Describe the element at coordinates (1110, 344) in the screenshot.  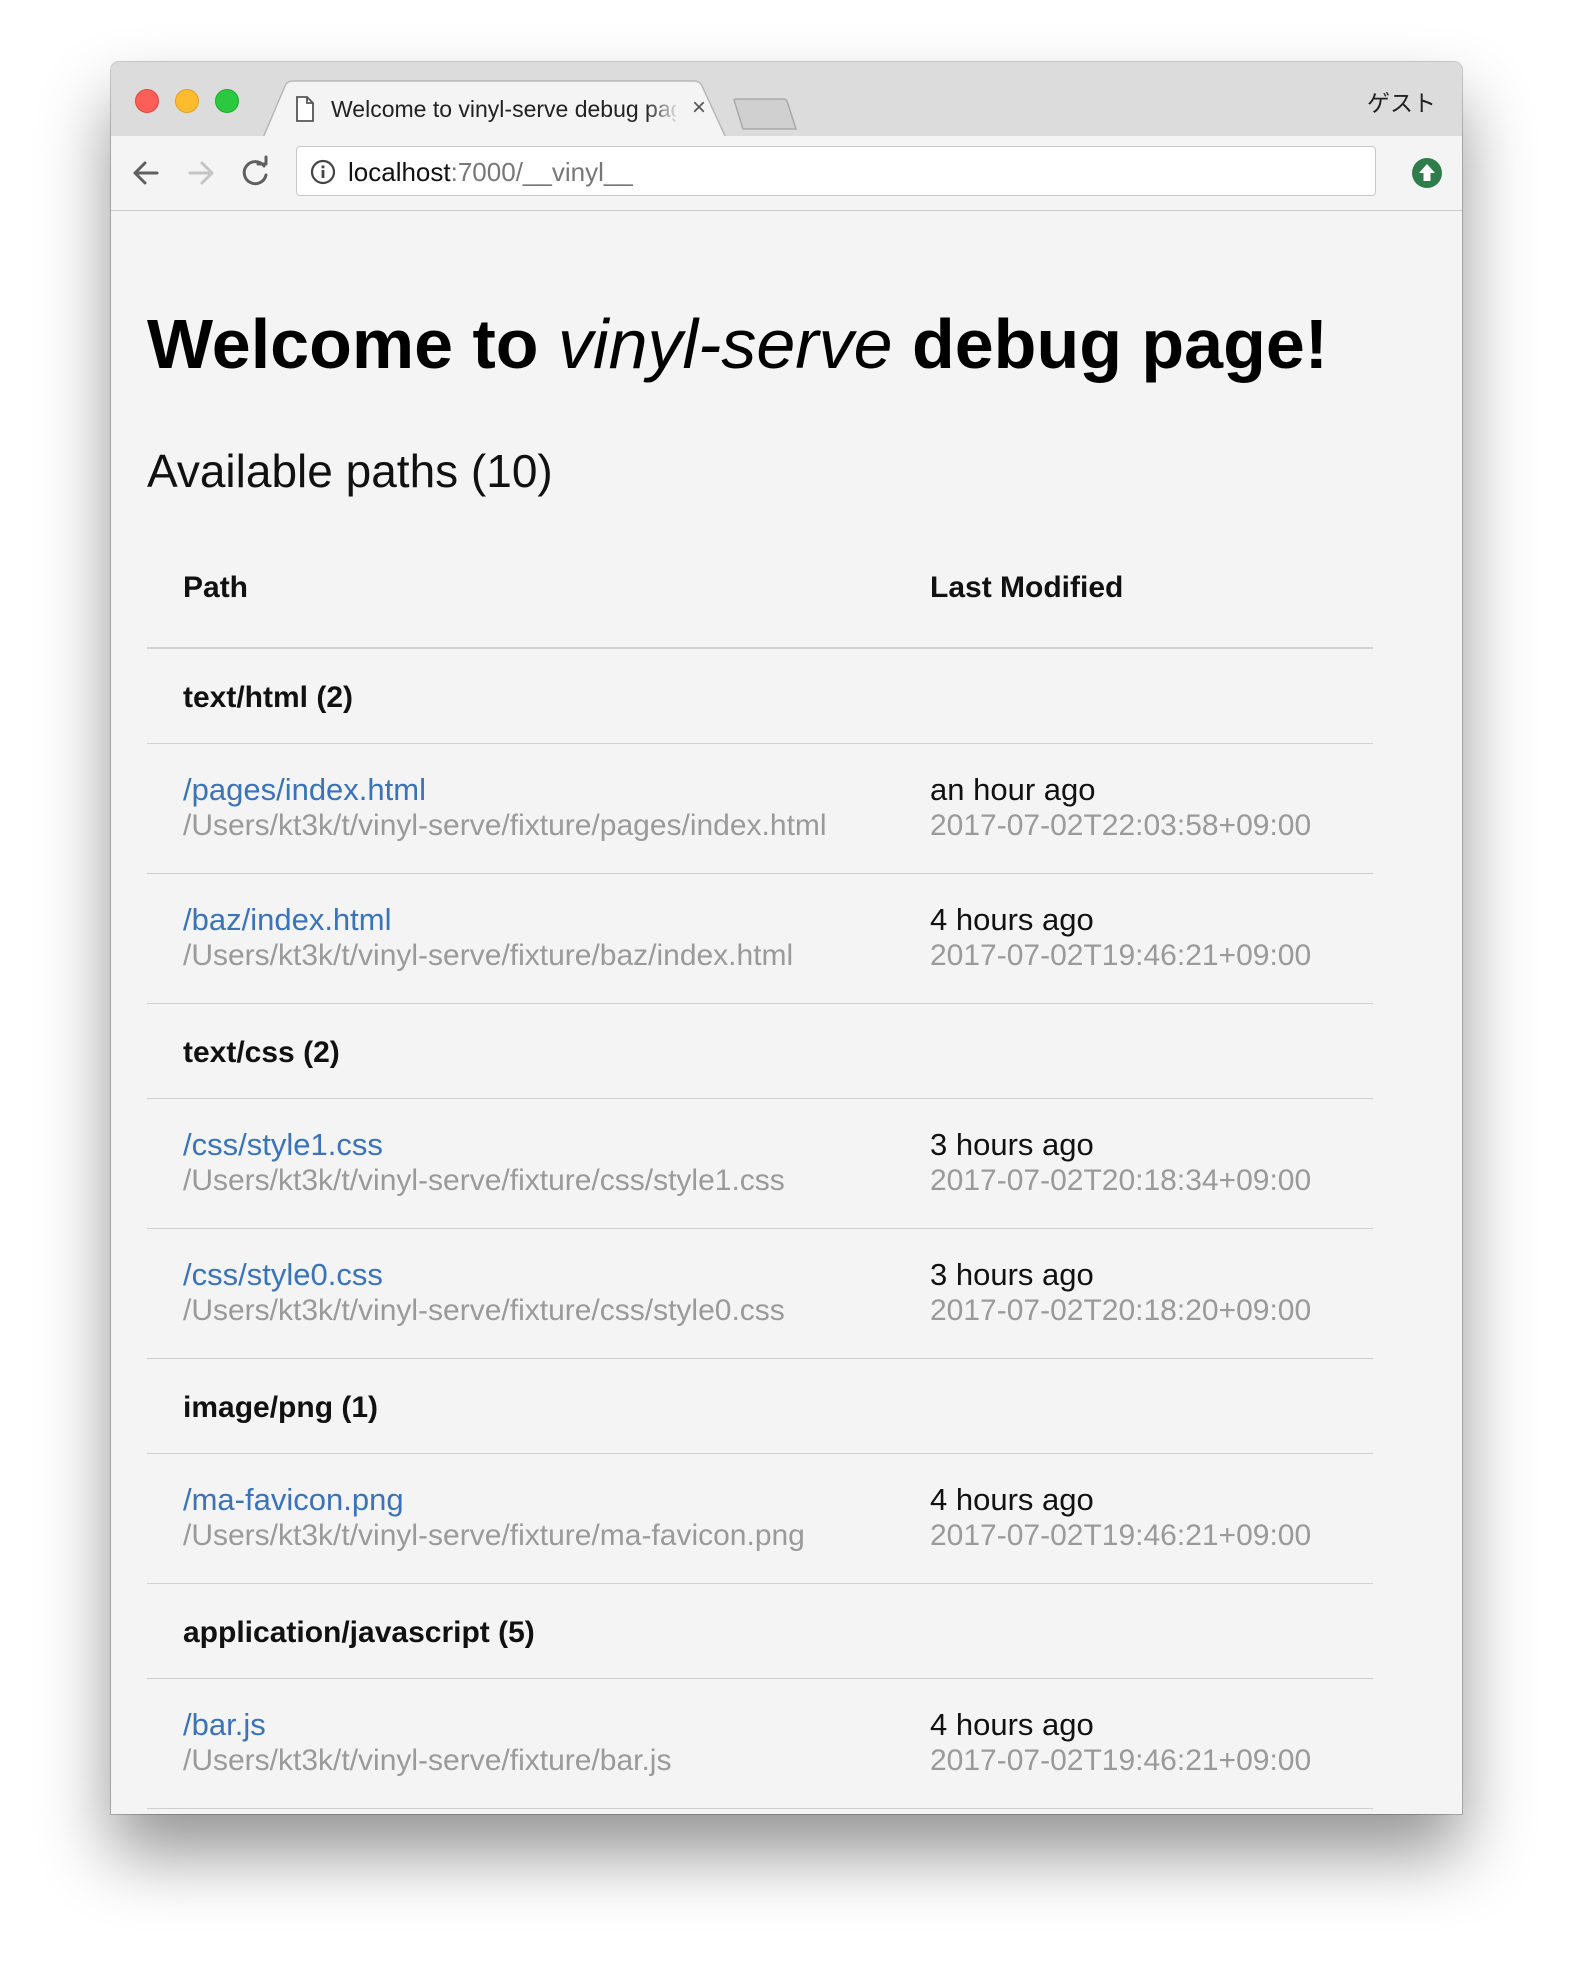
I see `title-suffix: debug page!` at that location.